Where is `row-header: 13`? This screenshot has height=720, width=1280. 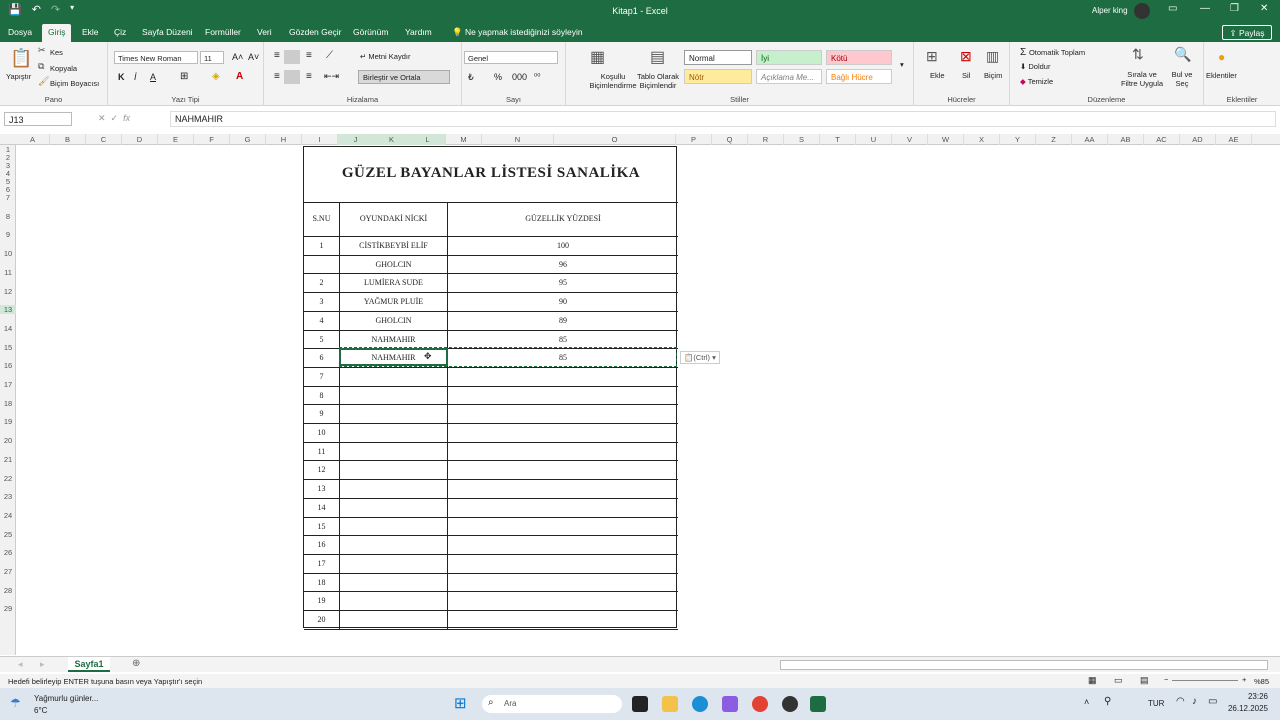 row-header: 13 is located at coordinates (8, 310).